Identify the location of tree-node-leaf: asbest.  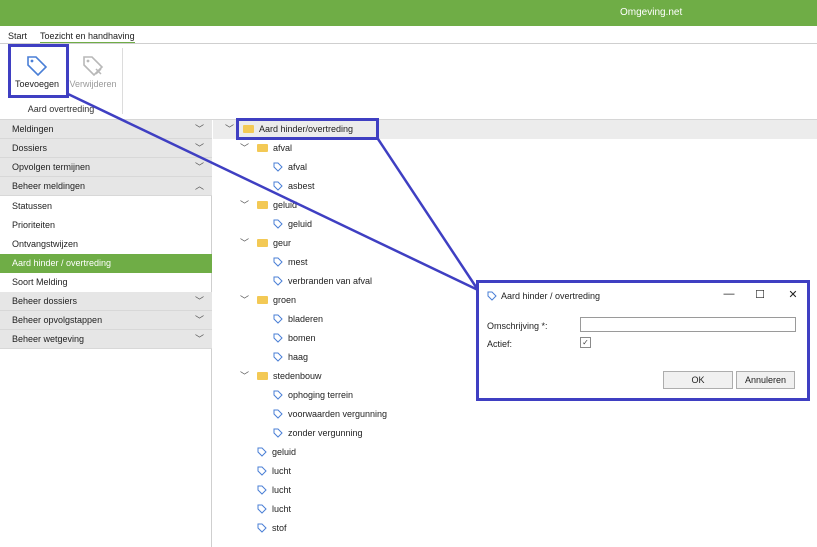
(294, 186).